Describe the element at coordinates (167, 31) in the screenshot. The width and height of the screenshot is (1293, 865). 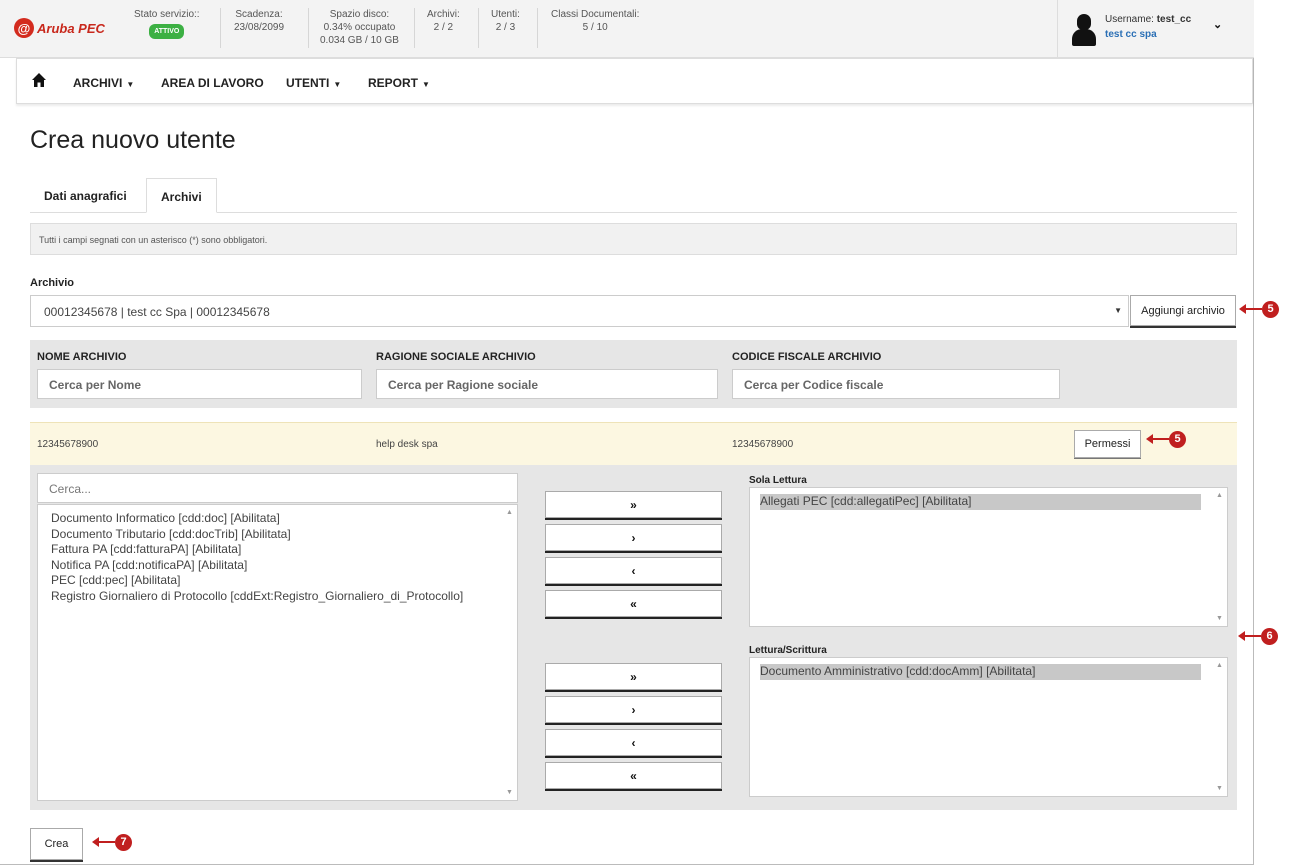
I see `status-badge: ATTIVO` at that location.